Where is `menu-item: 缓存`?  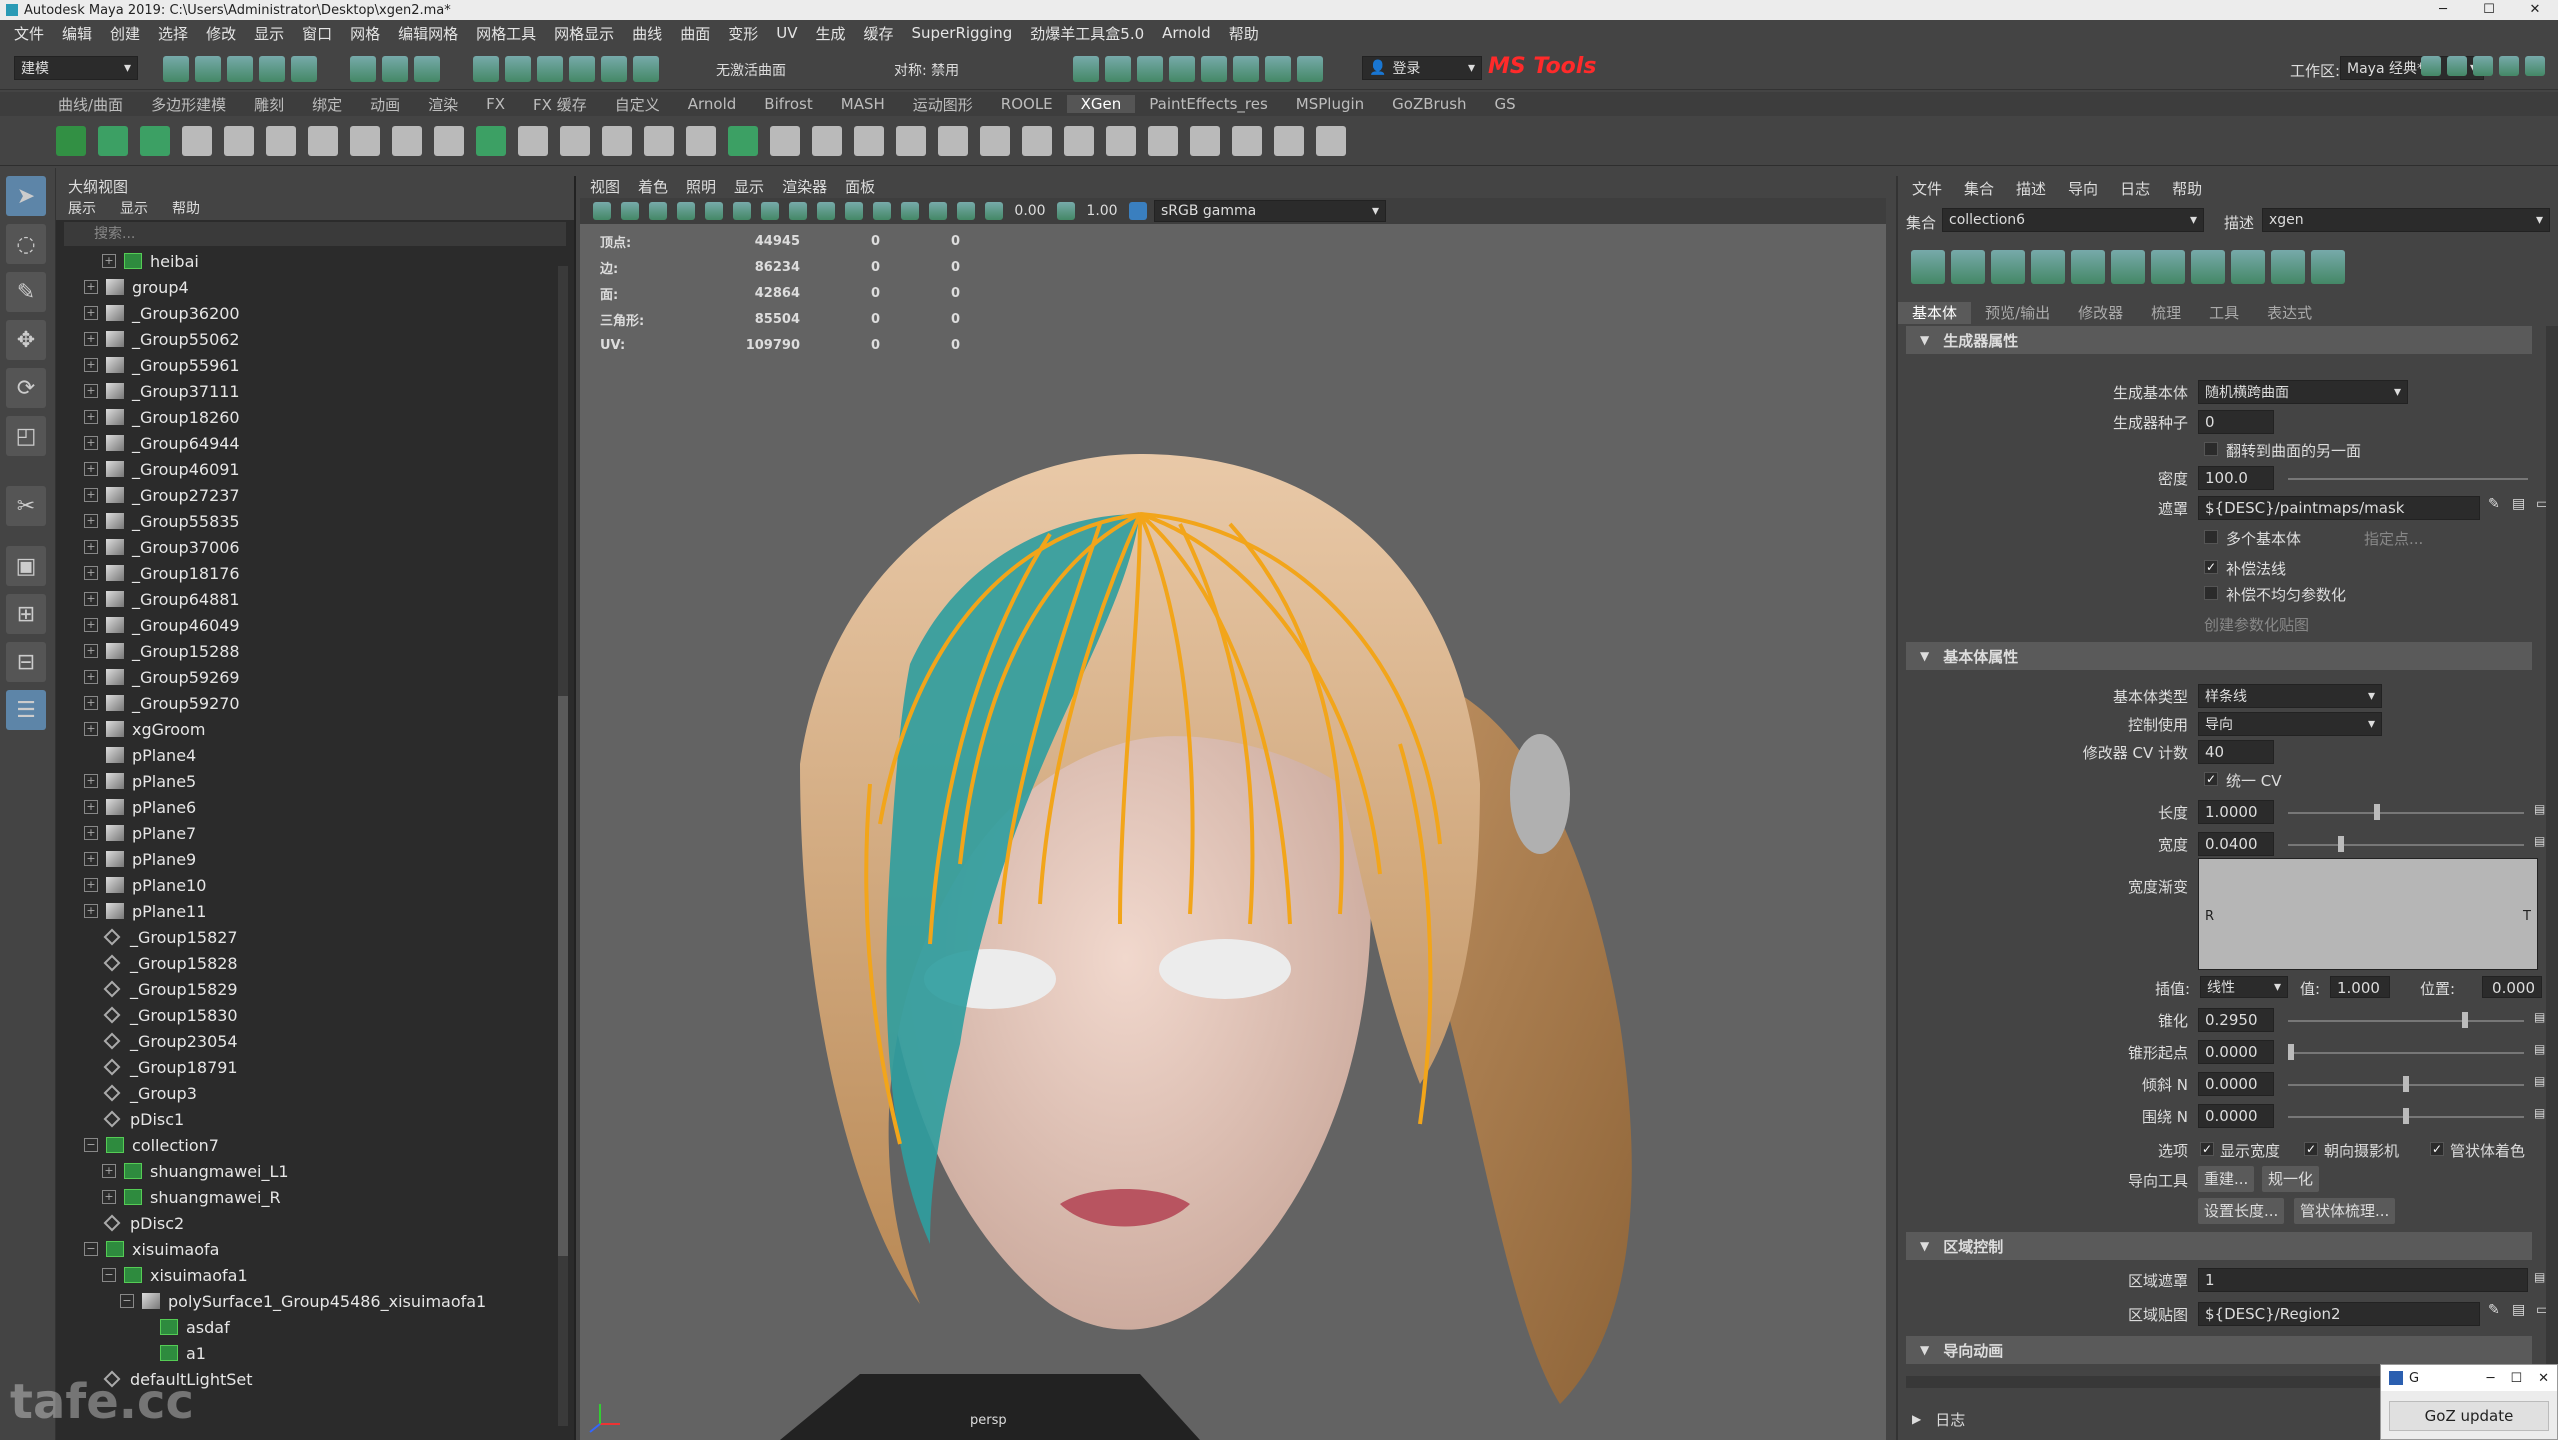
menu-item: 缓存 is located at coordinates (878, 33).